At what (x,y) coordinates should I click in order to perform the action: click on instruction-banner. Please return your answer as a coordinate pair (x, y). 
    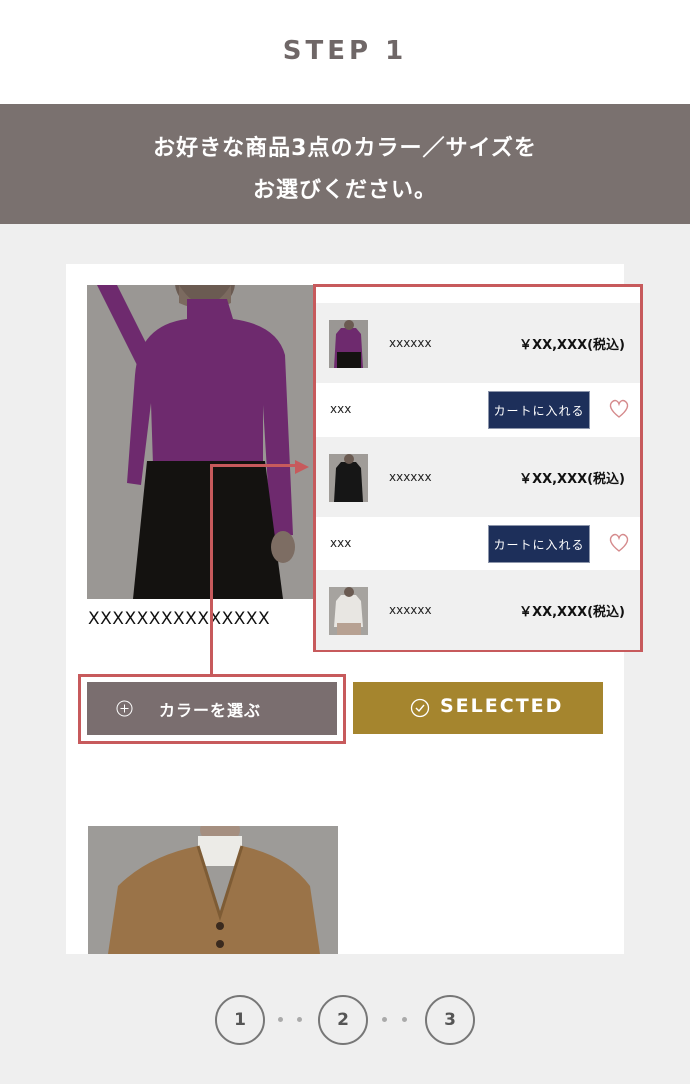
    Looking at the image, I should click on (345, 164).